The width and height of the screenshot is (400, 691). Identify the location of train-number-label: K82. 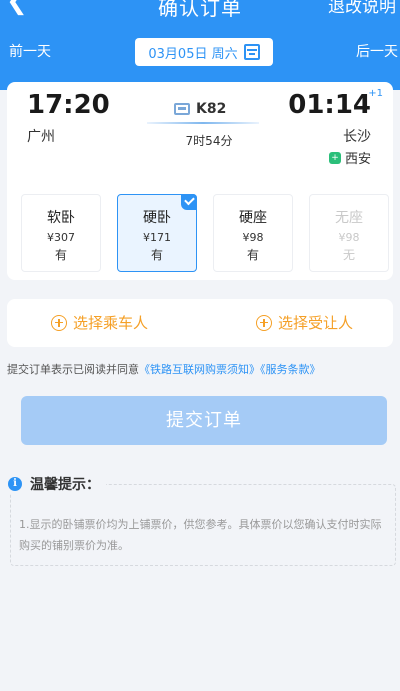
(211, 109).